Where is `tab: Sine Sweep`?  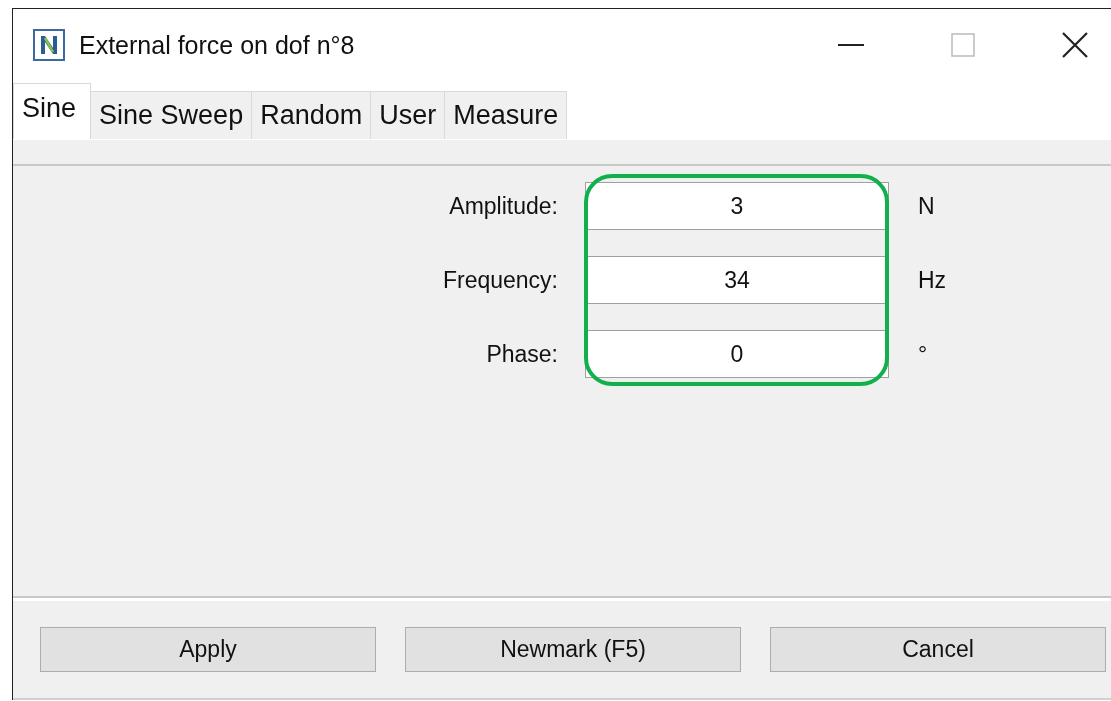 tab: Sine Sweep is located at coordinates (171, 115).